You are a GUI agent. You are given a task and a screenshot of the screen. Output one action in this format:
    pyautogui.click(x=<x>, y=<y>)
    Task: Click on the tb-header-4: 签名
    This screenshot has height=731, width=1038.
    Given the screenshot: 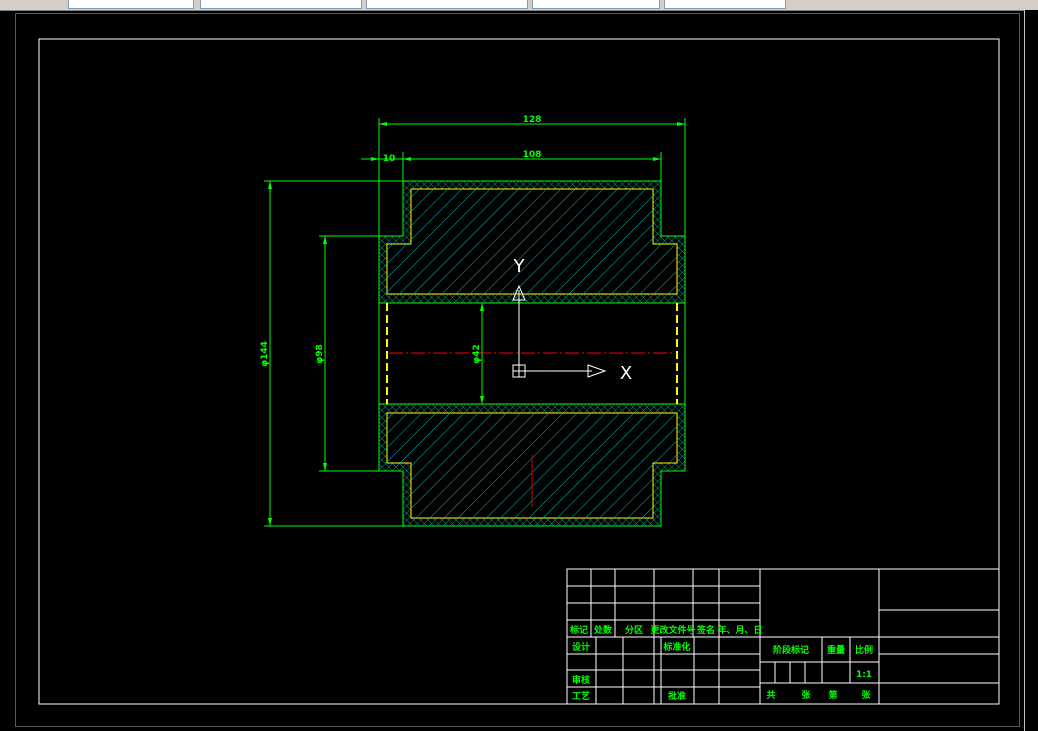 What is the action you would take?
    pyautogui.click(x=705, y=630)
    